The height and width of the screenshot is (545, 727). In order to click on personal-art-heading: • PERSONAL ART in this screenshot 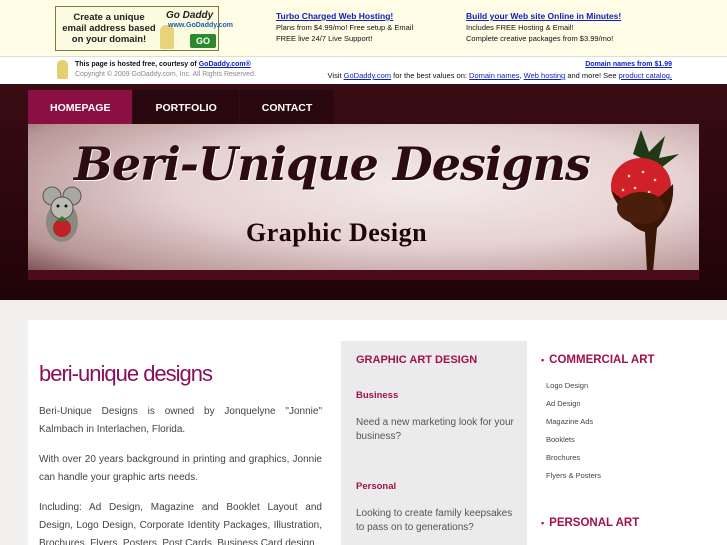, I will do `click(590, 523)`.